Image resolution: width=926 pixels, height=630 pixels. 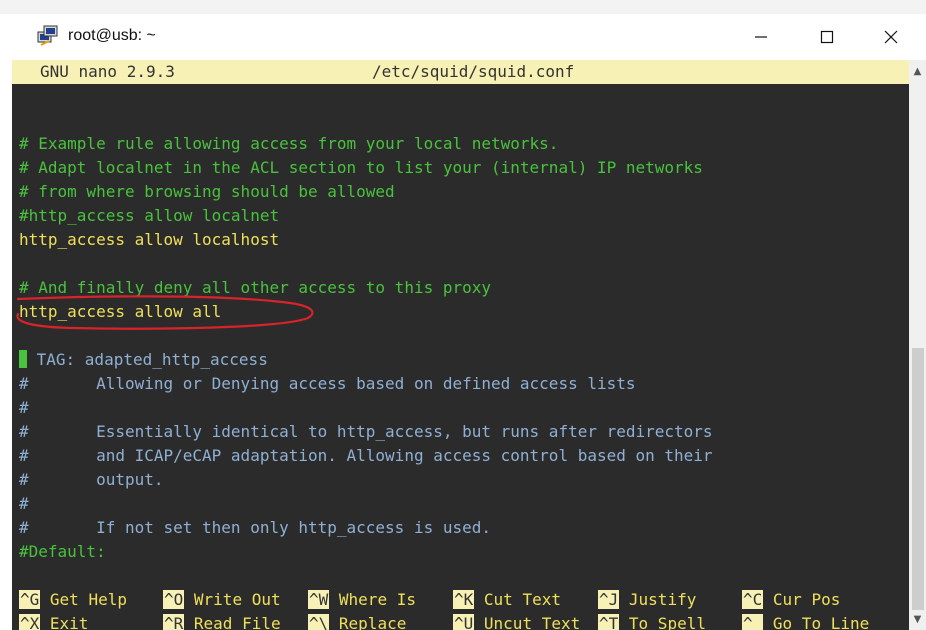 What do you see at coordinates (652, 621) in the screenshot?
I see `shortcut-to-spell: ^T To Spell` at bounding box center [652, 621].